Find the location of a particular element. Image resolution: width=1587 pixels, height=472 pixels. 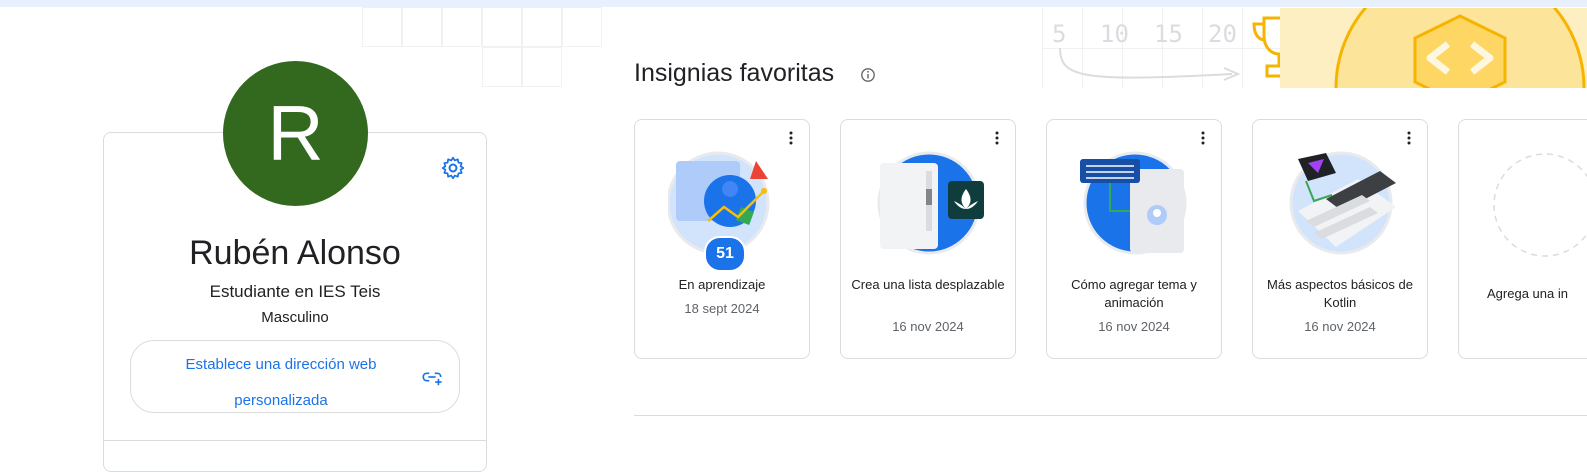

info-icon is located at coordinates (868, 75).